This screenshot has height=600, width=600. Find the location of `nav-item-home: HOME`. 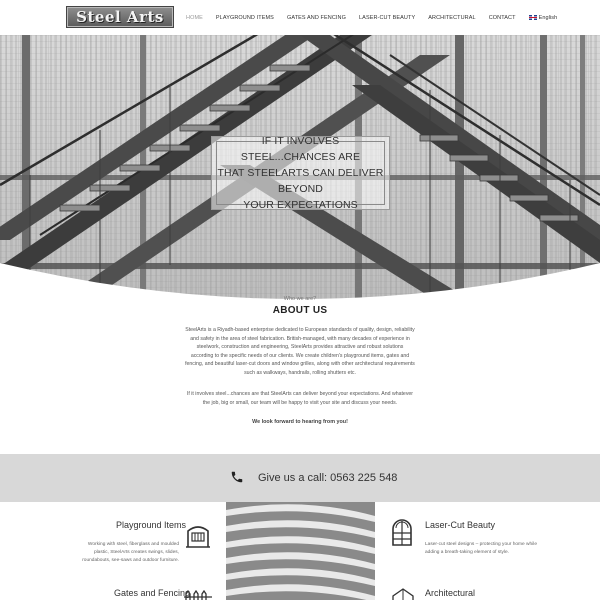

nav-item-home: HOME is located at coordinates (194, 18).